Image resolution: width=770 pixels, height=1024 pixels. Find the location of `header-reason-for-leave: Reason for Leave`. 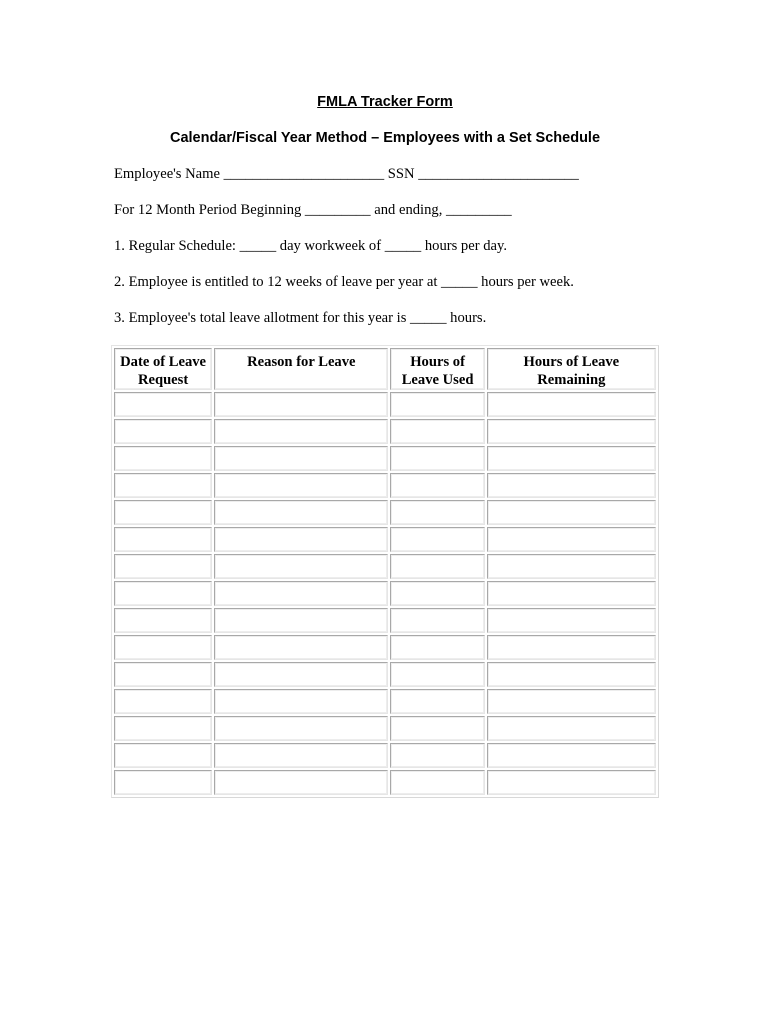

header-reason-for-leave: Reason for Leave is located at coordinates (301, 369).